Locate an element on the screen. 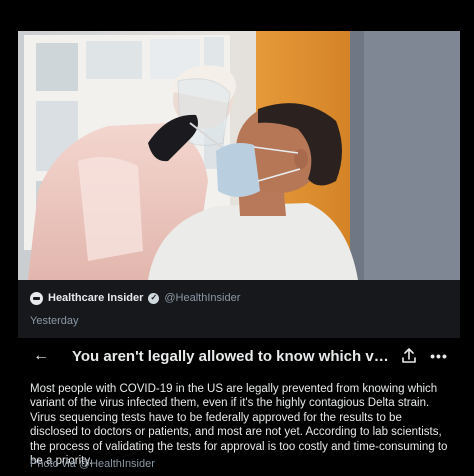 The image size is (474, 476). share-icon is located at coordinates (409, 355).